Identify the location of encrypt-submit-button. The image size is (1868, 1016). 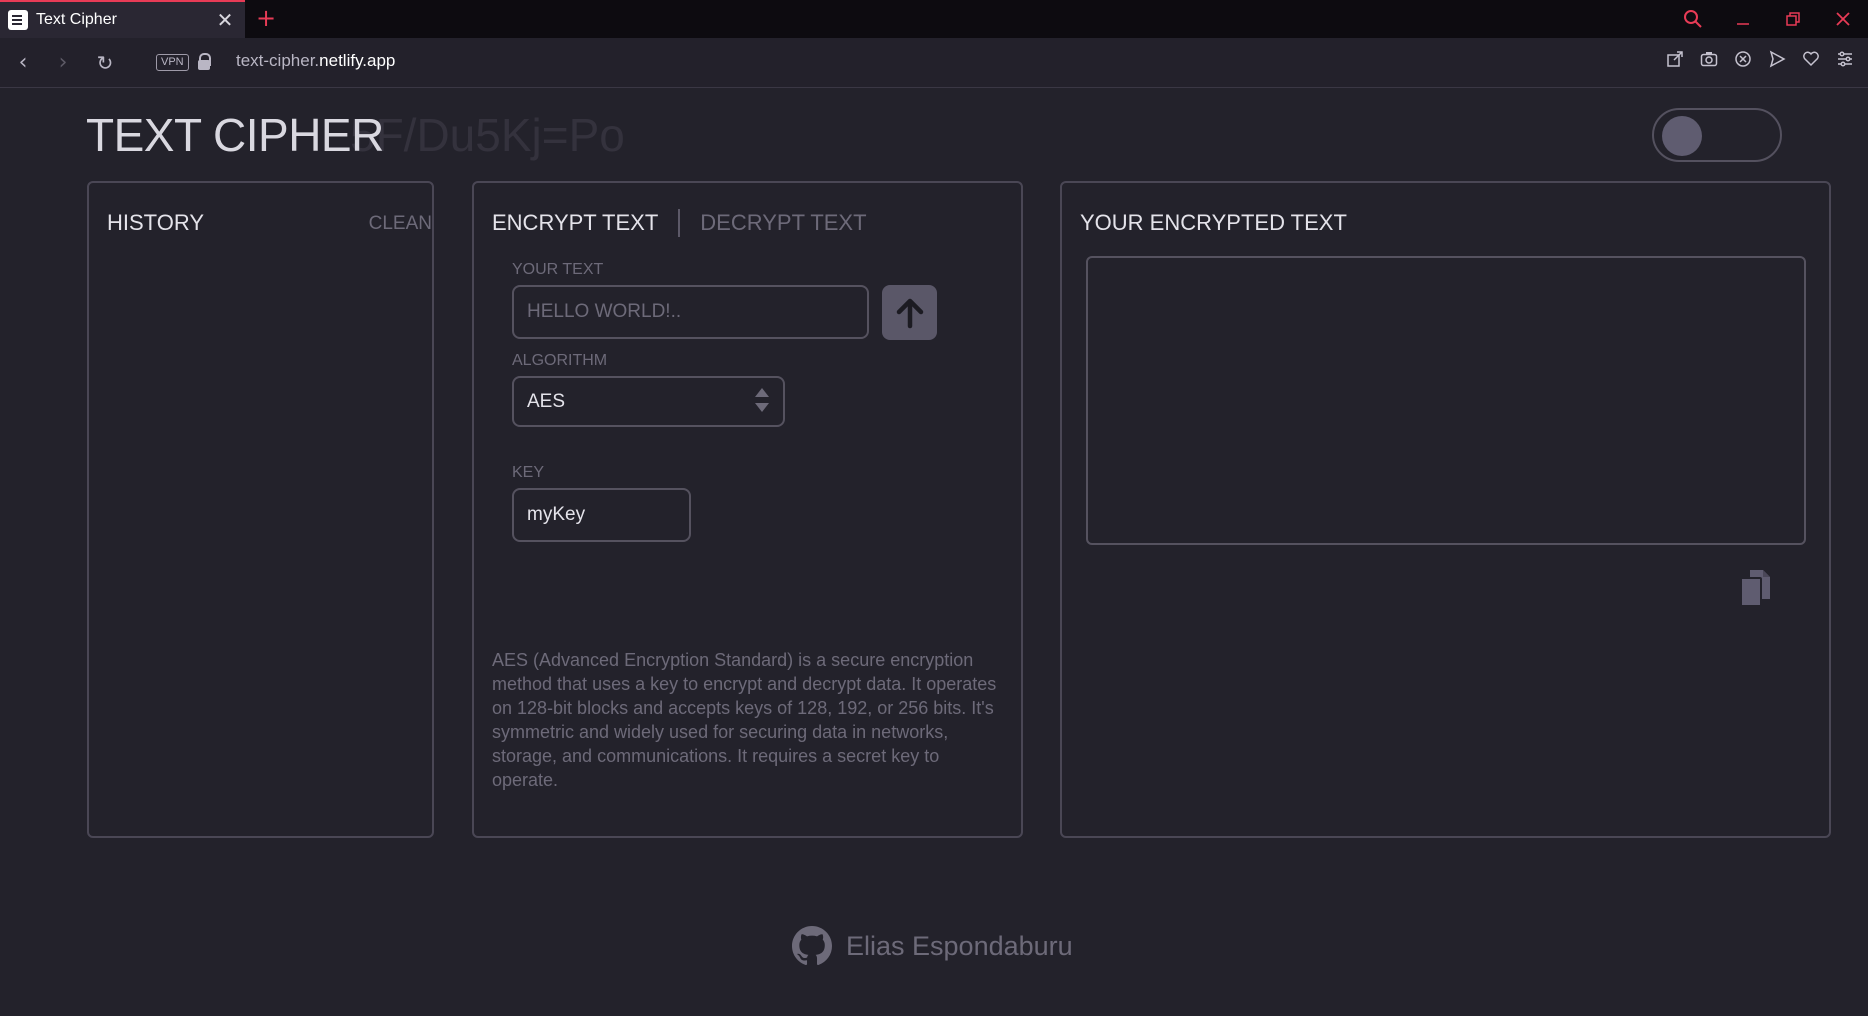
(909, 312).